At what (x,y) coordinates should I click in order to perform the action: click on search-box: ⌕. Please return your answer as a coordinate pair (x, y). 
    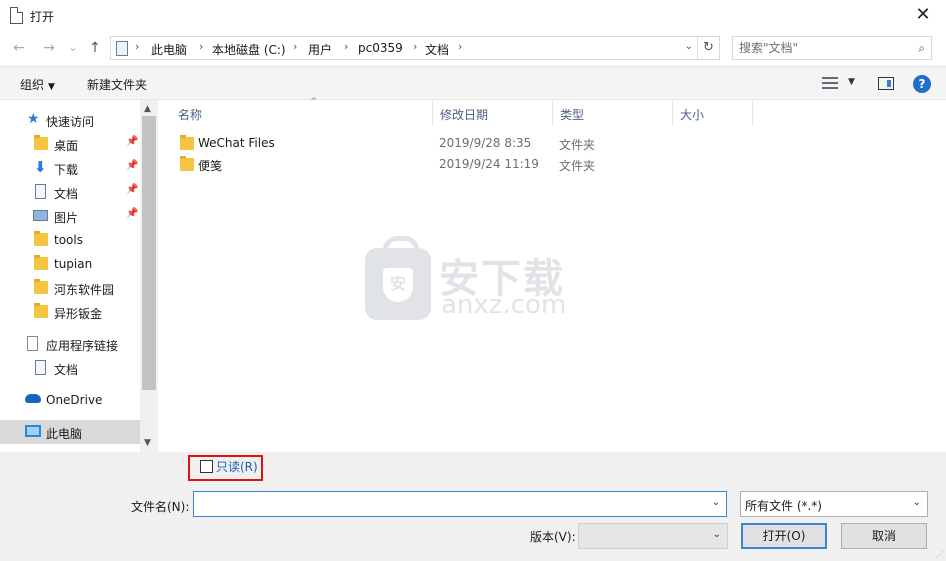
    Looking at the image, I should click on (832, 48).